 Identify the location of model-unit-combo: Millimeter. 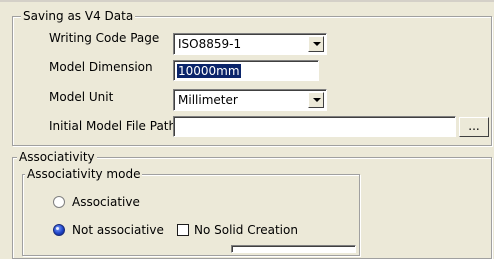
(250, 100).